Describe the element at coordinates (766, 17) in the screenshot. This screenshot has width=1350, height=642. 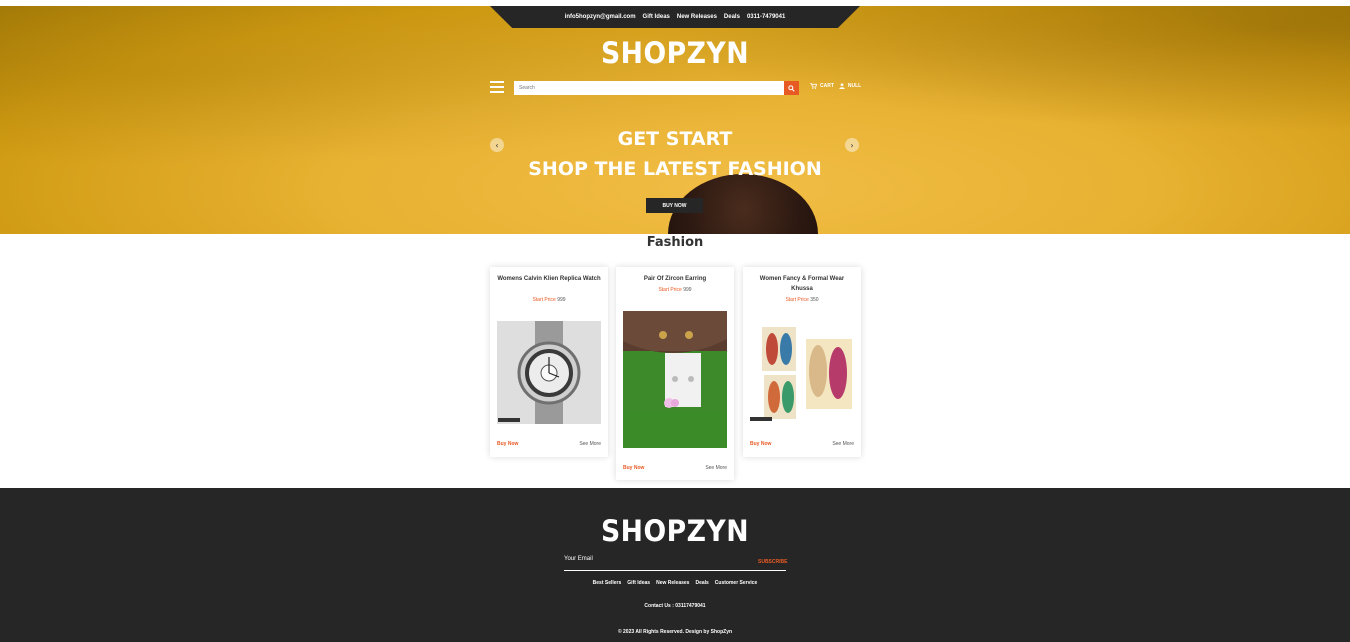
I see `topbar-phone: 0311-7479041` at that location.